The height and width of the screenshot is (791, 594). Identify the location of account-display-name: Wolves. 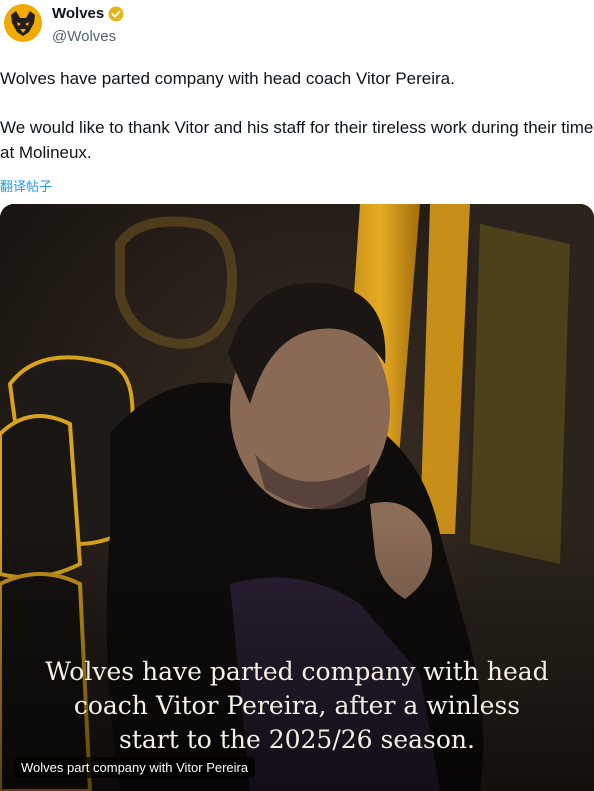
(78, 13).